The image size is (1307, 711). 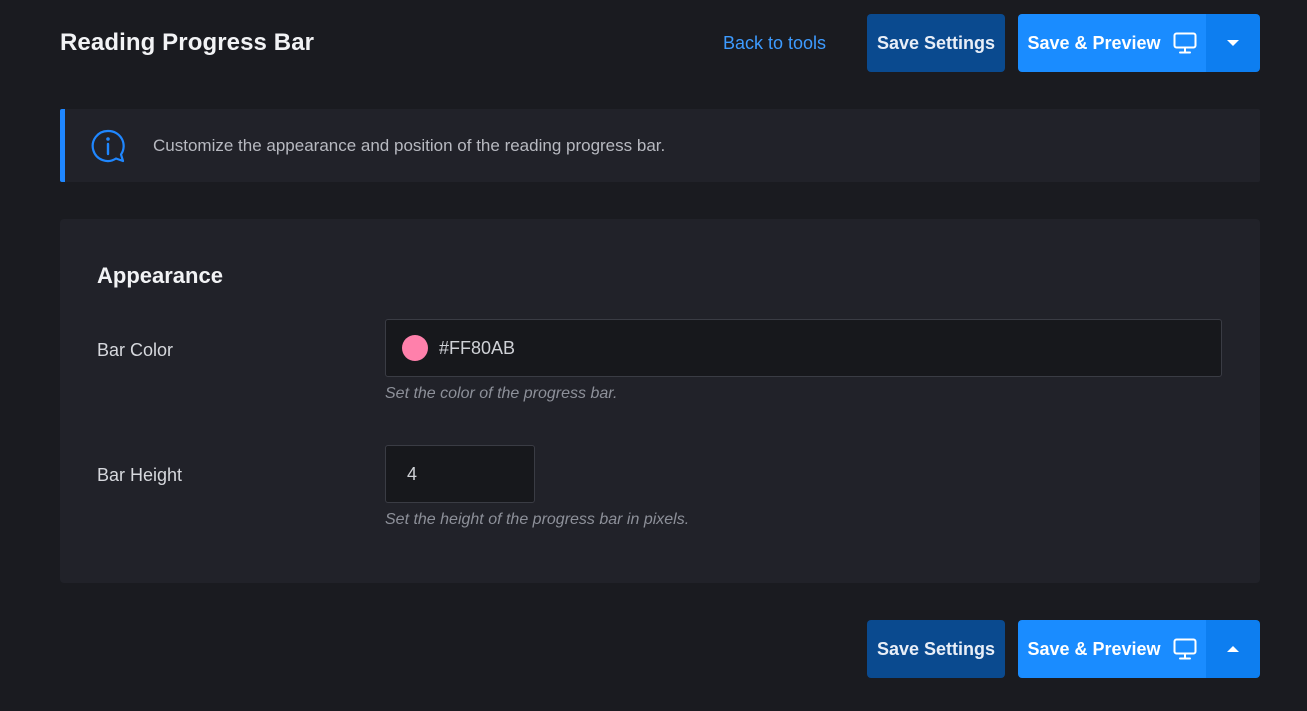 What do you see at coordinates (140, 475) in the screenshot?
I see `bar-height-label: Bar Height` at bounding box center [140, 475].